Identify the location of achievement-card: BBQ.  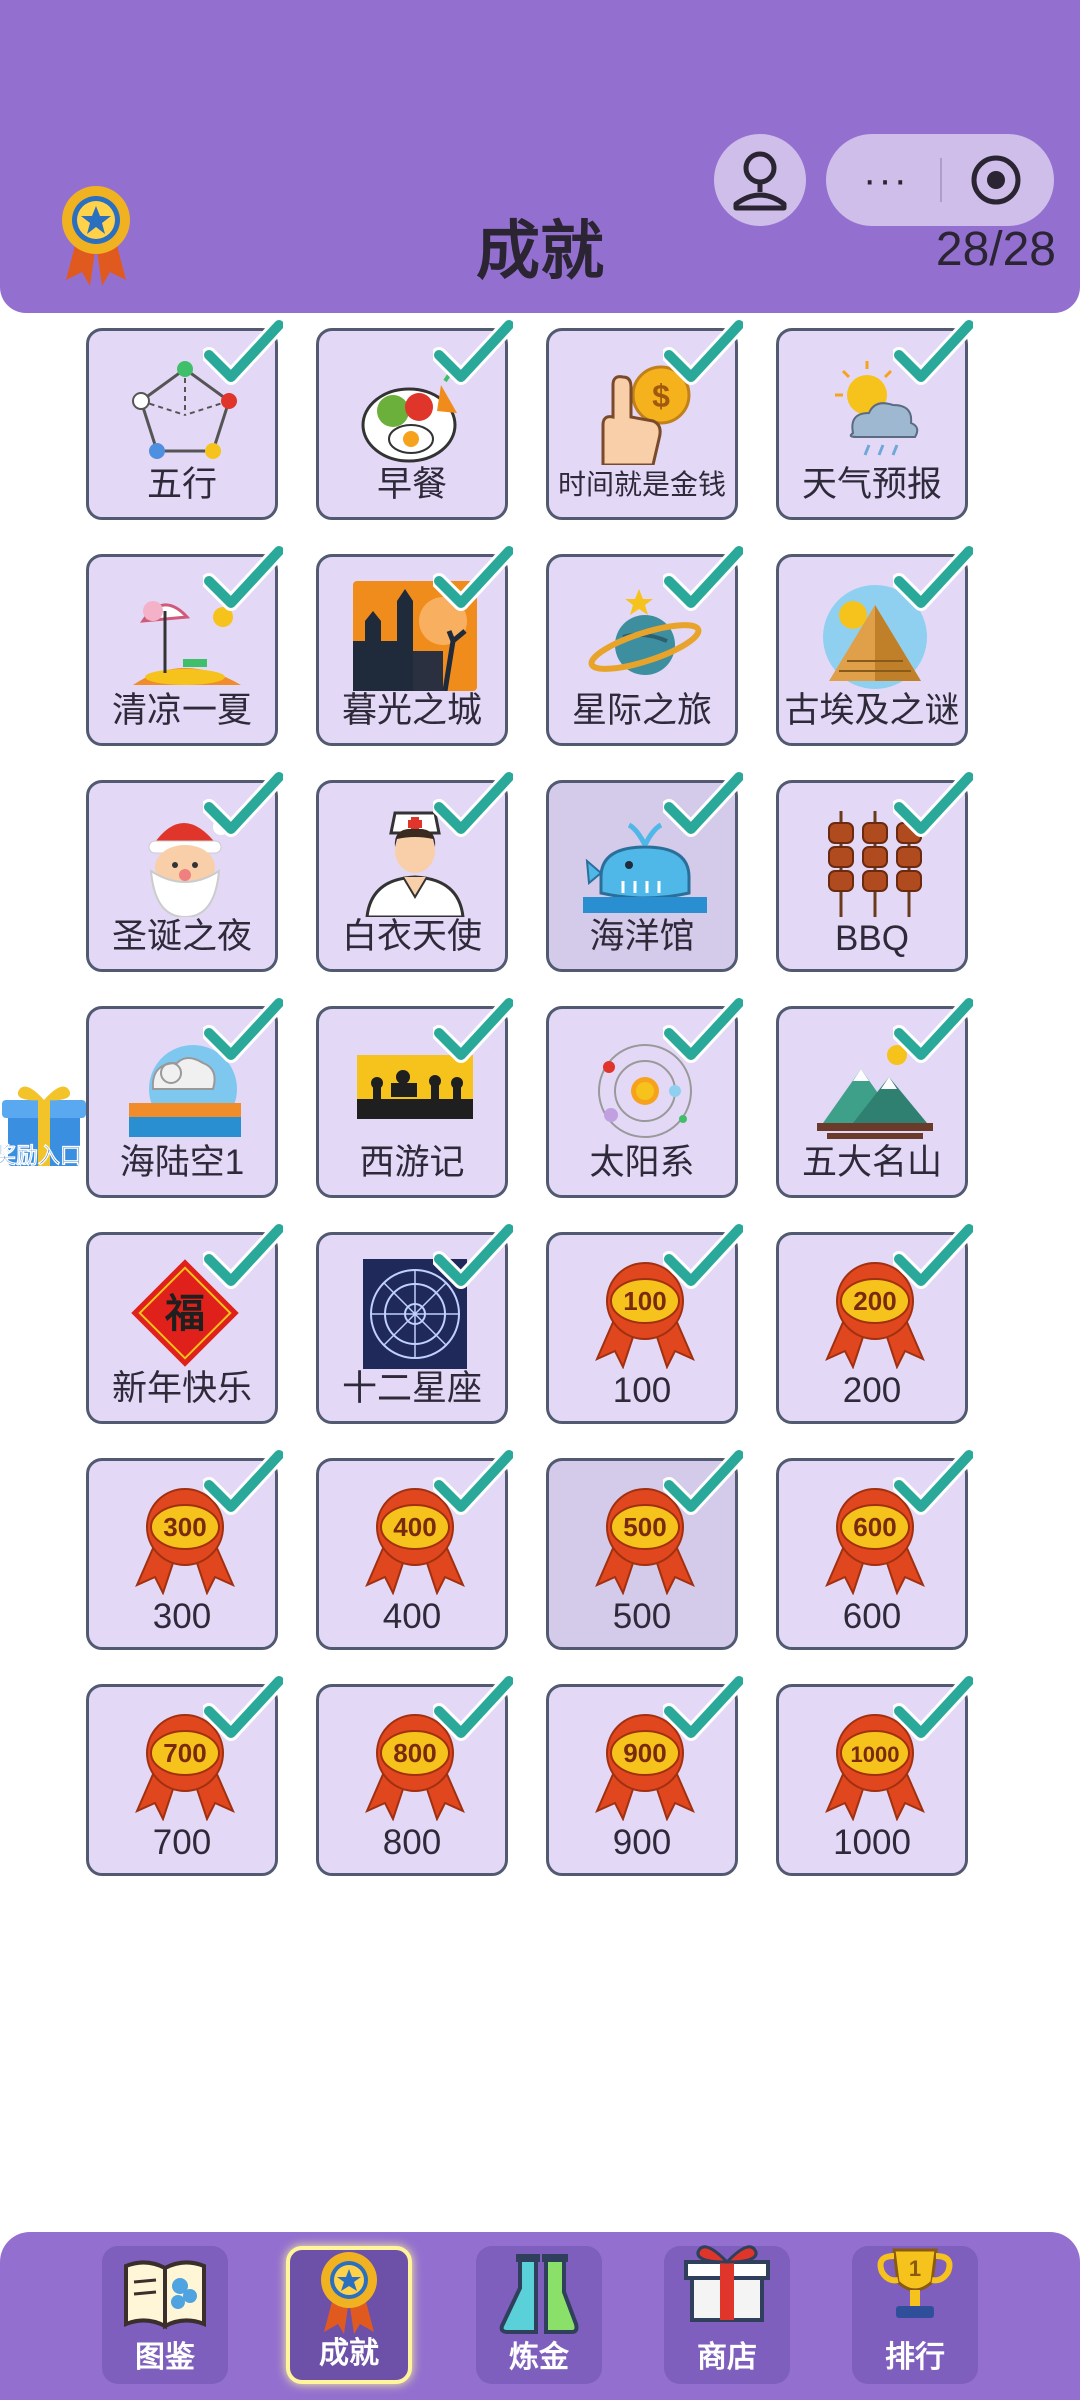
(874, 871).